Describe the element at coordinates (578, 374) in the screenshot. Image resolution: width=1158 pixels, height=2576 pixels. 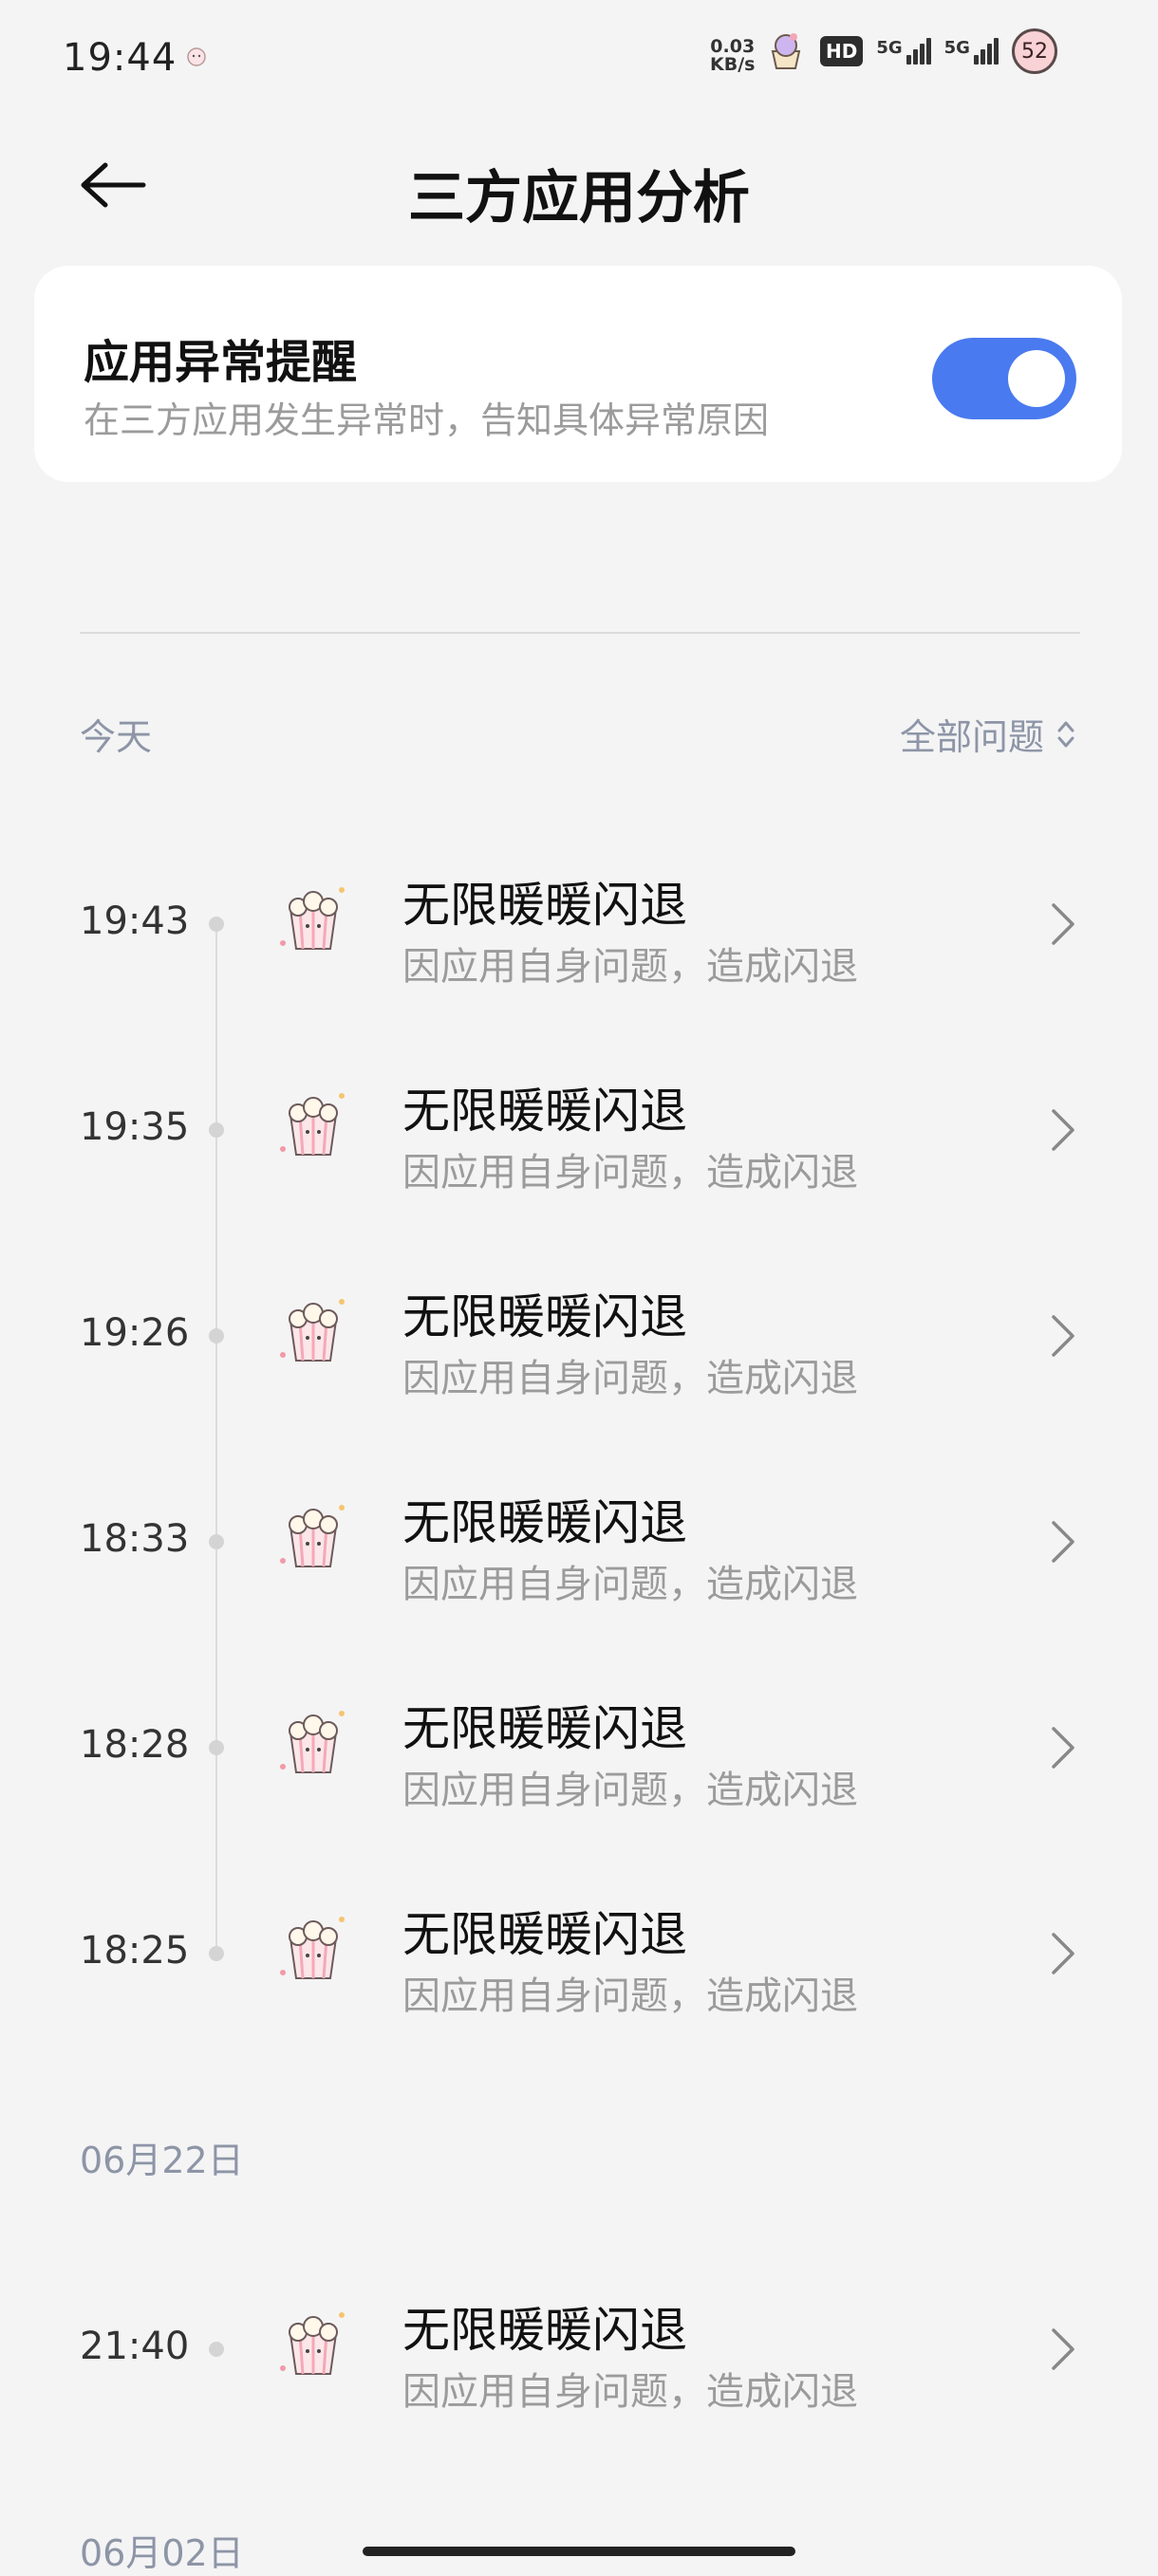
I see `app-alert-card: 应用异常提醒 在三方应用发生异常时，告知具体异常原因` at that location.